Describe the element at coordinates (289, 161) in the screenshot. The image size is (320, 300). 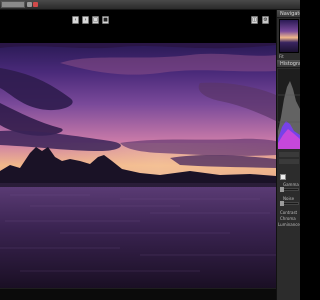
I see `histogram-options` at that location.